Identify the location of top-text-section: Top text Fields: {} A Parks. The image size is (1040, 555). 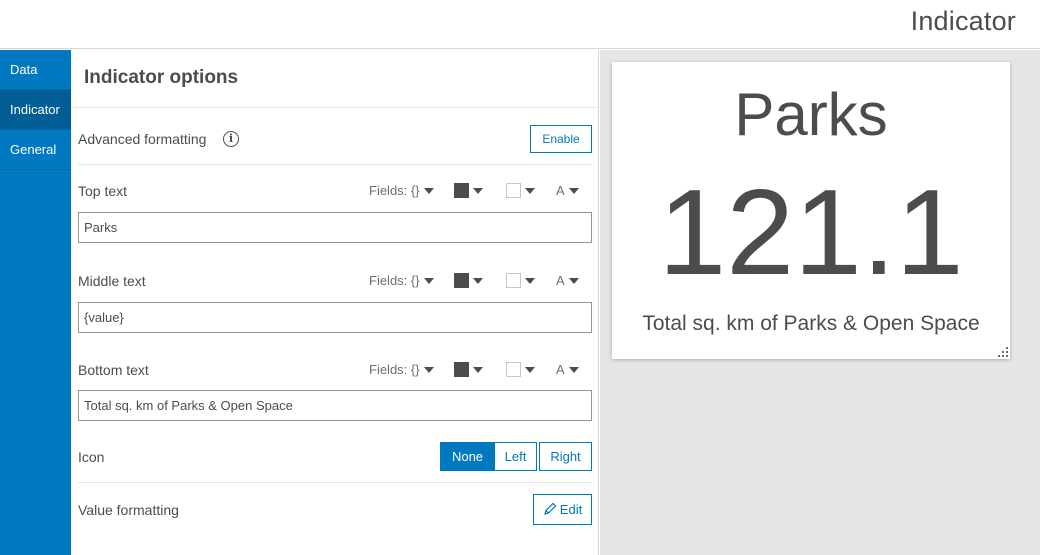
(335, 212).